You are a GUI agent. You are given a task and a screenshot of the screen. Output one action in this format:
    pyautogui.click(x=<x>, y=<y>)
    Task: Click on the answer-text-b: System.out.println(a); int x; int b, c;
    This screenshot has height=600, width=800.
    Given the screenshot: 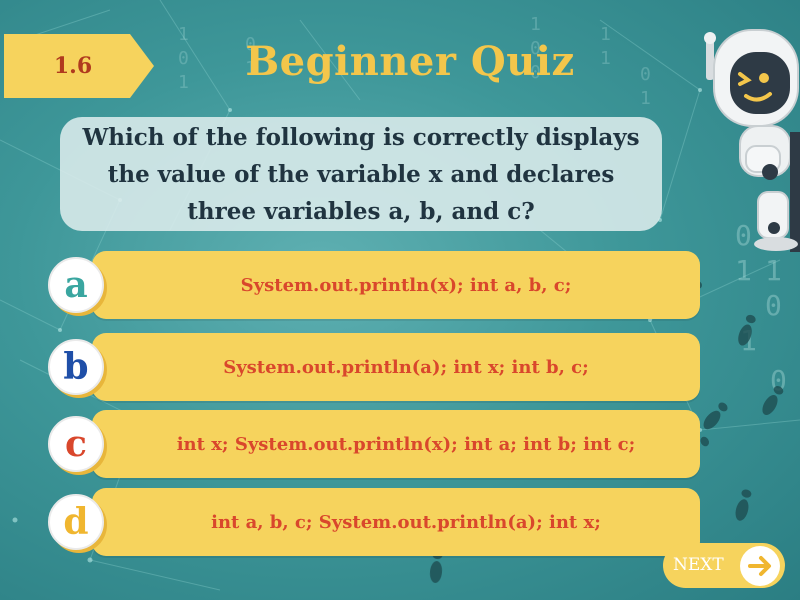 What is the action you would take?
    pyautogui.click(x=406, y=367)
    